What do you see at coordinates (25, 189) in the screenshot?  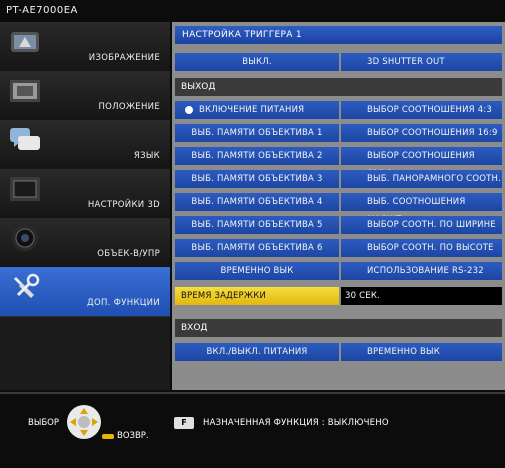 I see `3d-settings-icon` at bounding box center [25, 189].